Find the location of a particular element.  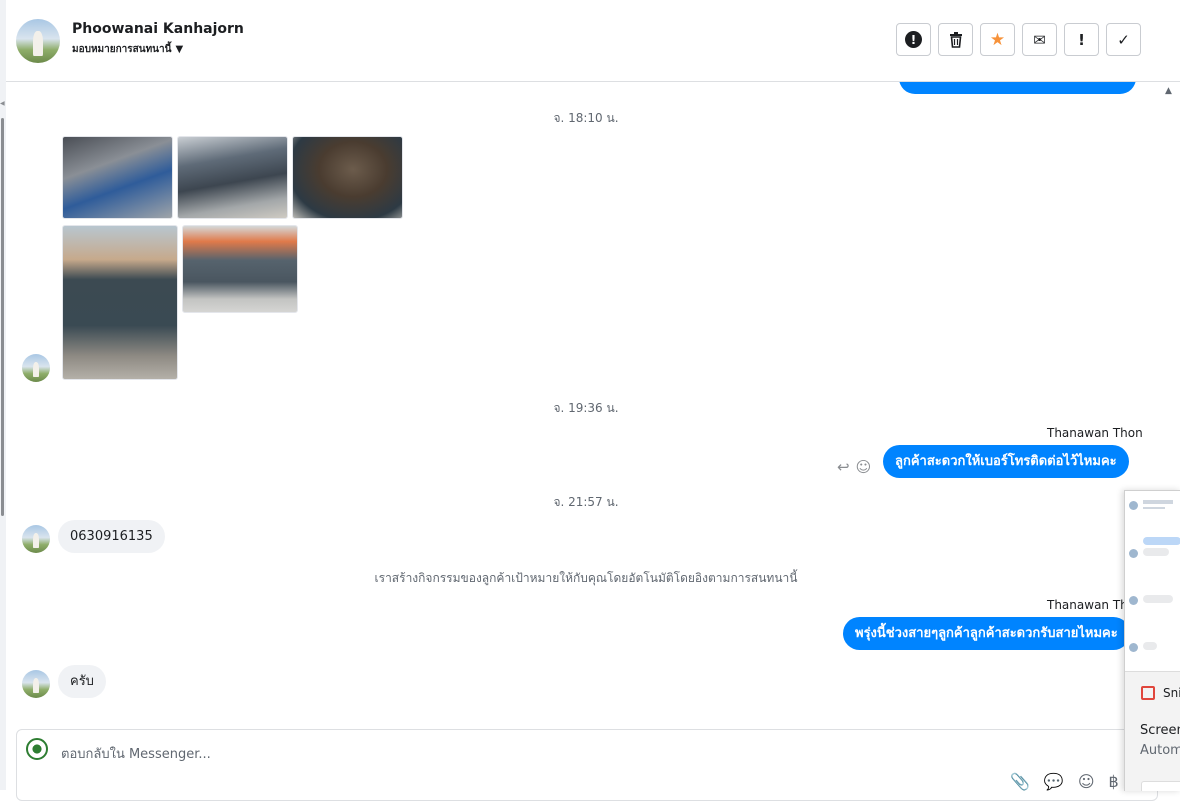

assign-label: มอบหมายการสนทนานี้ is located at coordinates (122, 49).